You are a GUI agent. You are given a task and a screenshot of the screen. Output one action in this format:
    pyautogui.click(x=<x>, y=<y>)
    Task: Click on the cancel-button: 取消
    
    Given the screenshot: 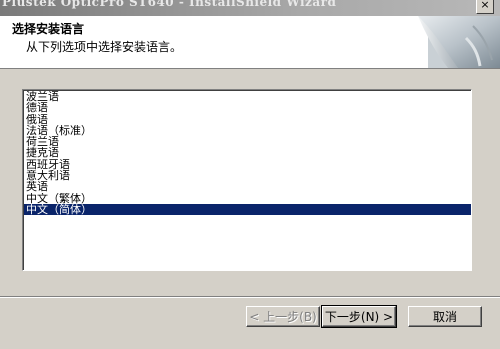 What is the action you would take?
    pyautogui.click(x=445, y=316)
    